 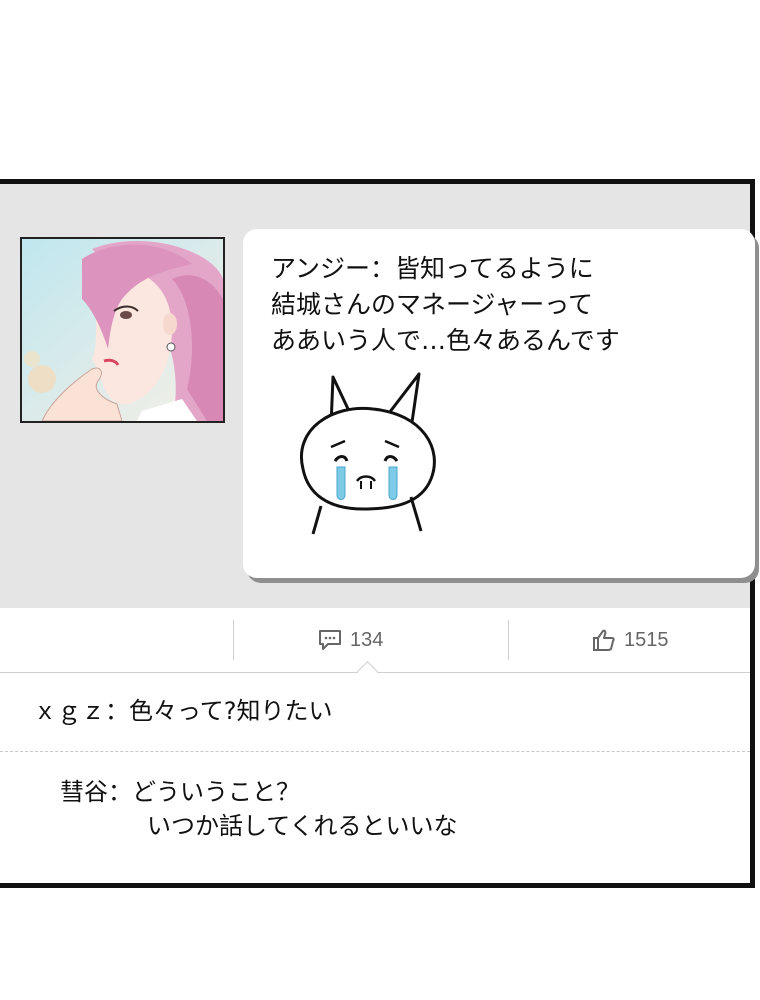 What do you see at coordinates (259, 809) in the screenshot?
I see `comment-item: 彗谷：どういうこと？ いつか話してくれるといいな` at bounding box center [259, 809].